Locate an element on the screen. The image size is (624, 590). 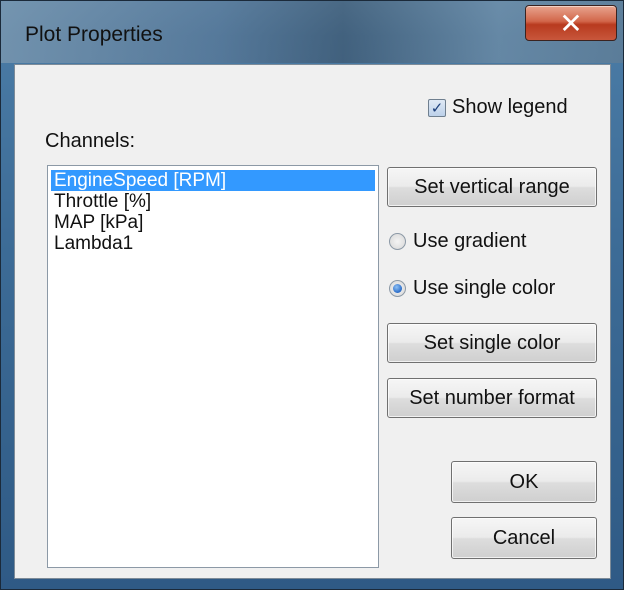
close-button: ✕ is located at coordinates (571, 23).